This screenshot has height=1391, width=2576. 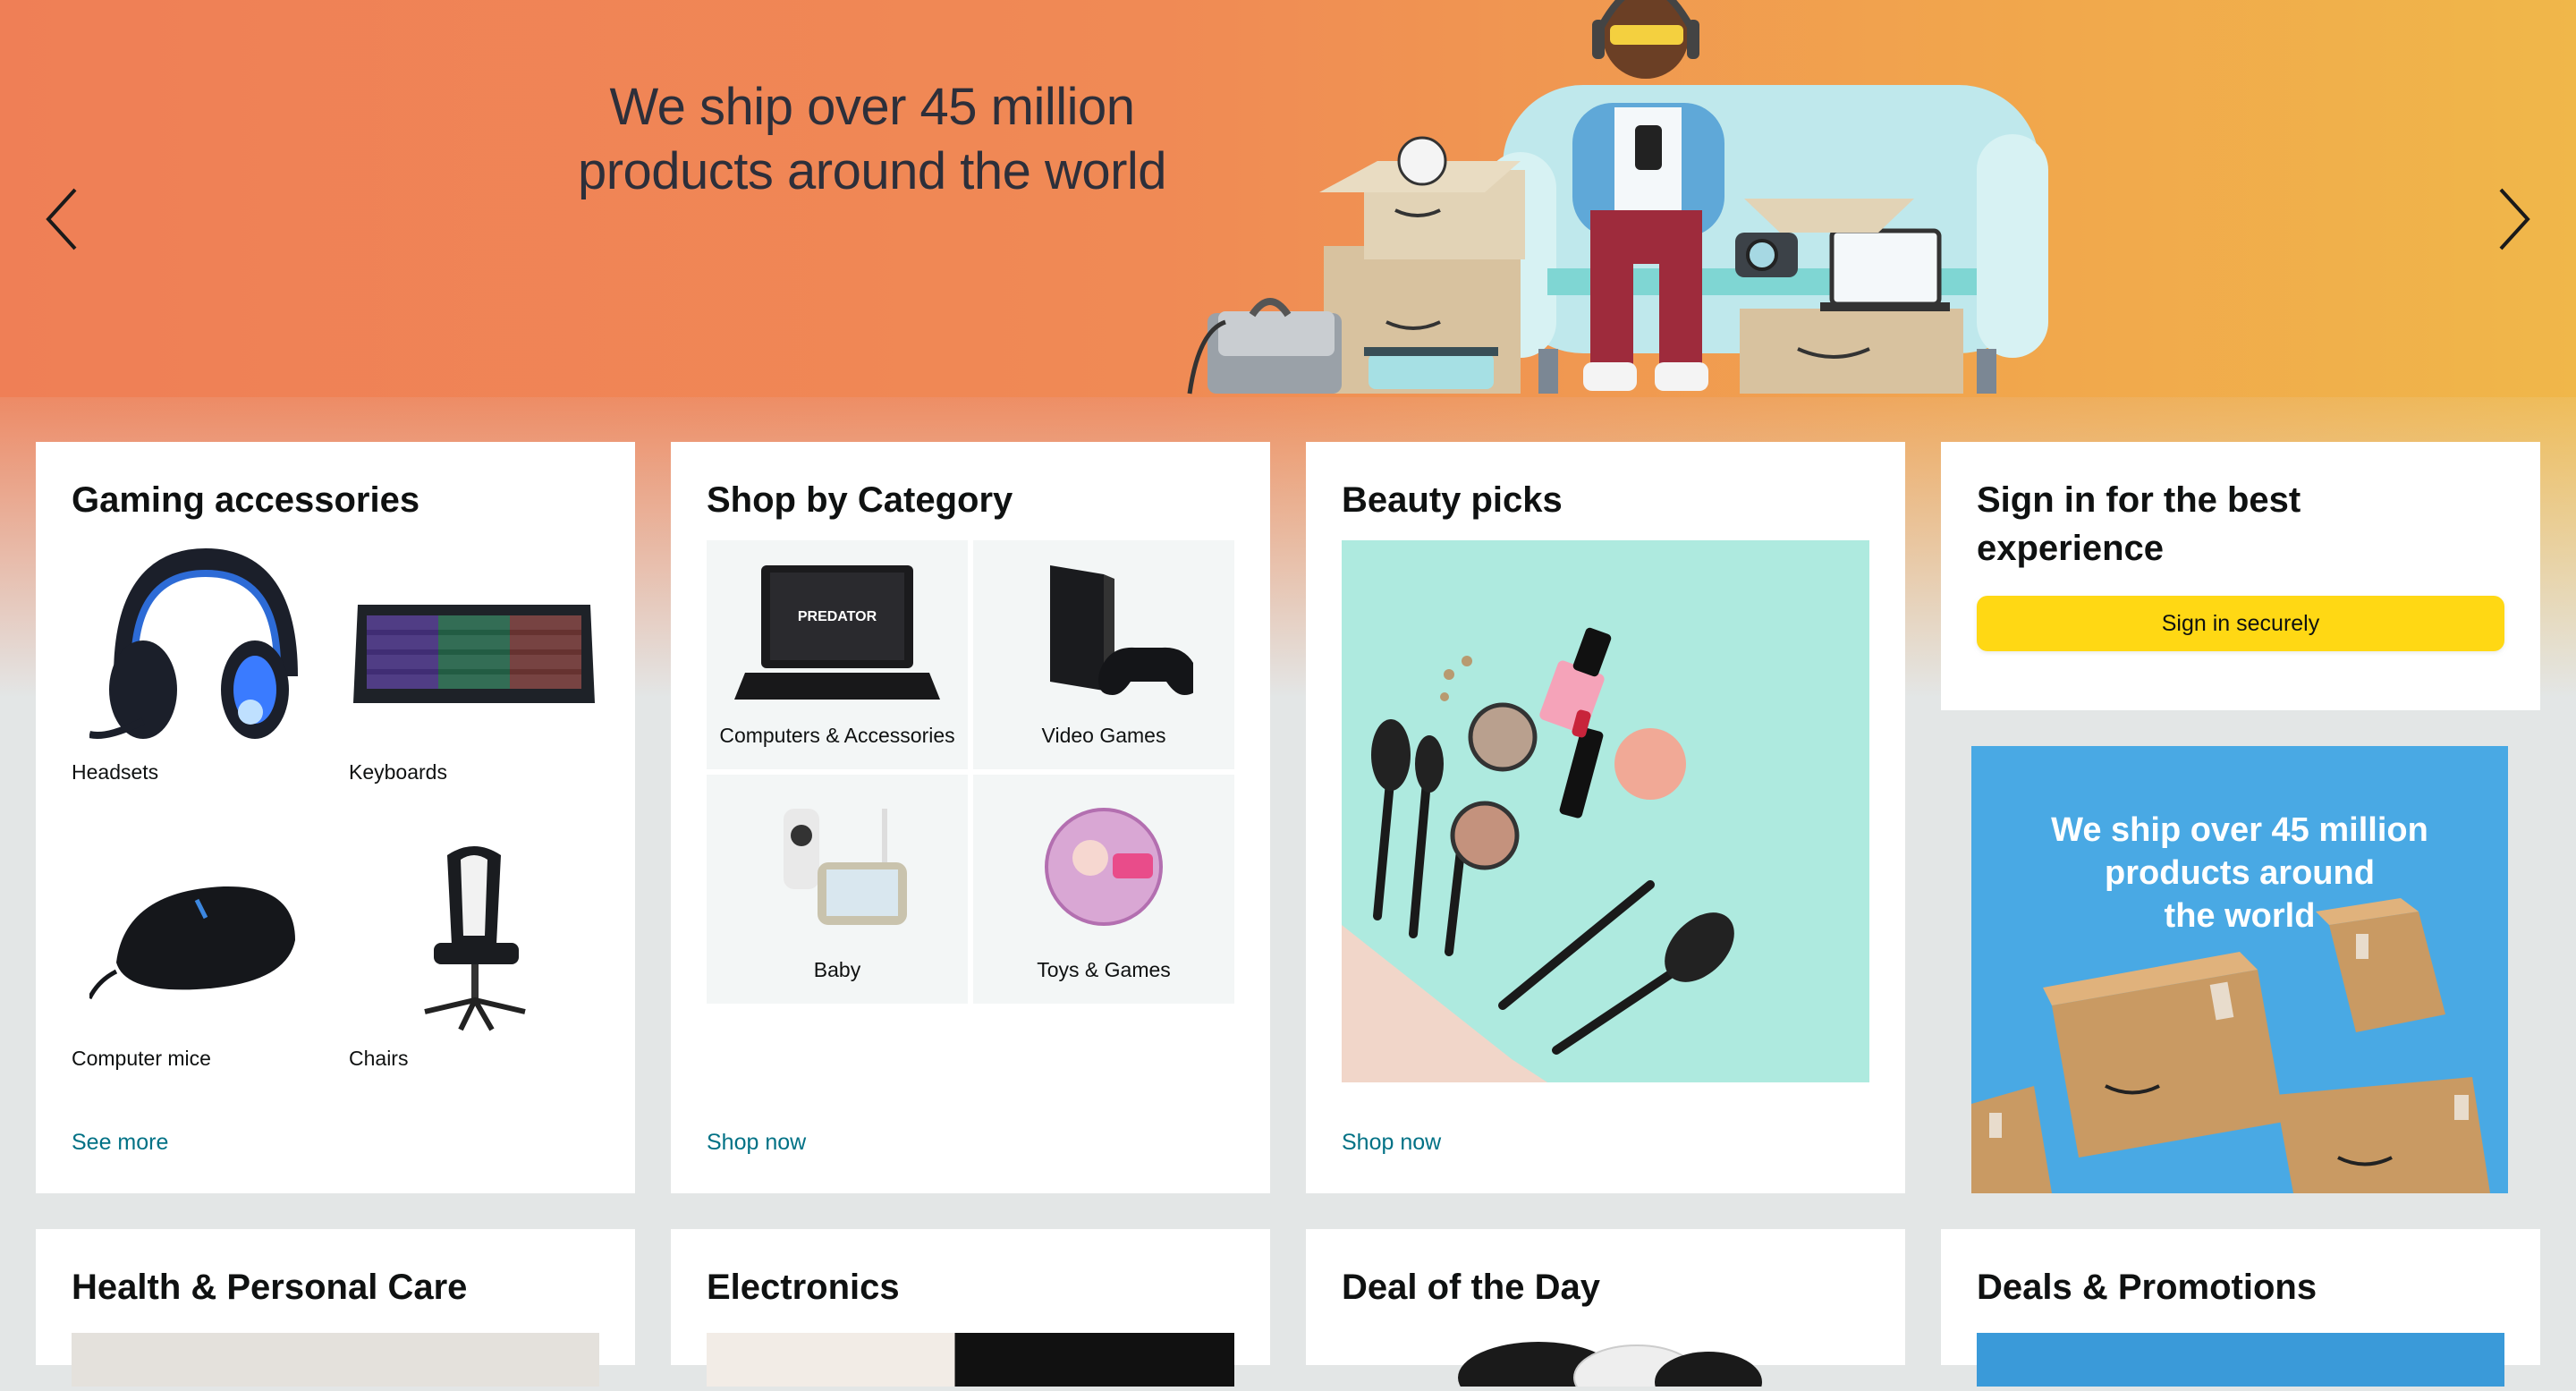 I want to click on card-title: Health & Personal Care, so click(x=270, y=1287).